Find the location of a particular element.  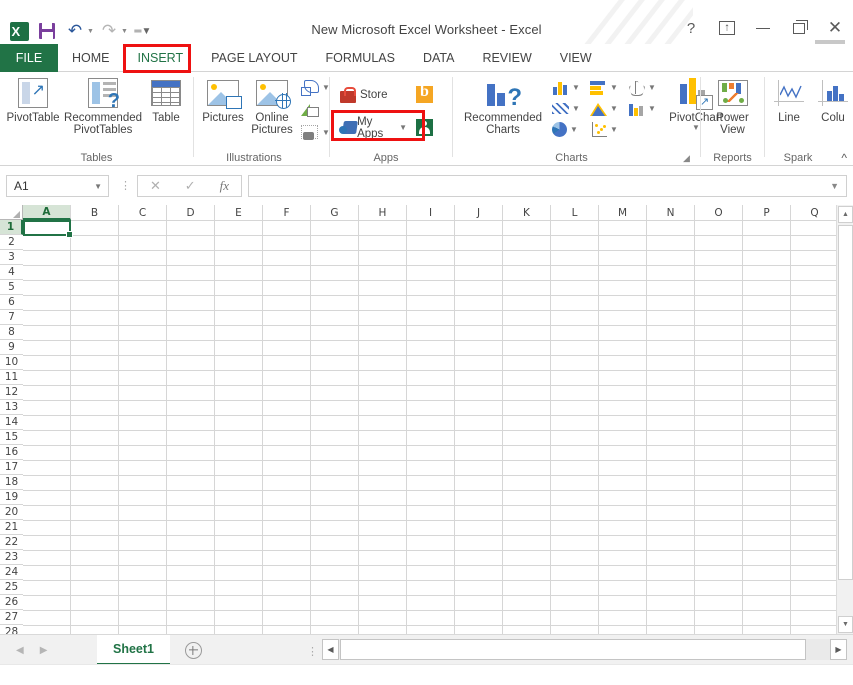

column-header-a: A is located at coordinates (47, 212).